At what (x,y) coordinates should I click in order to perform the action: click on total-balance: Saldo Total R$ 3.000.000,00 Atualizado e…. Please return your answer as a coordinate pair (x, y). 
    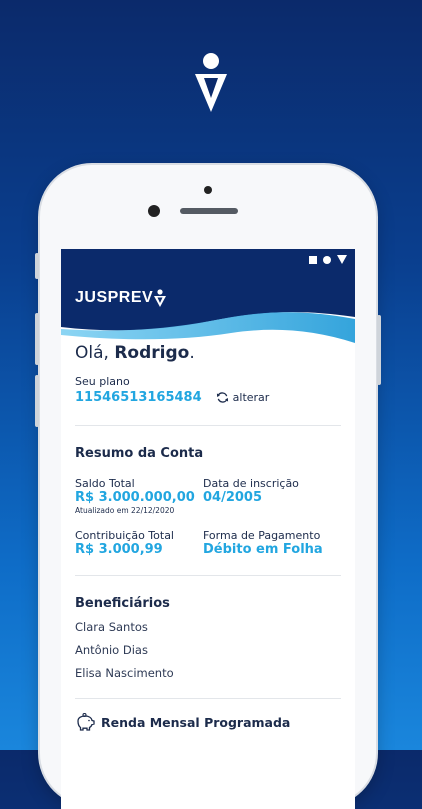
    Looking at the image, I should click on (139, 496).